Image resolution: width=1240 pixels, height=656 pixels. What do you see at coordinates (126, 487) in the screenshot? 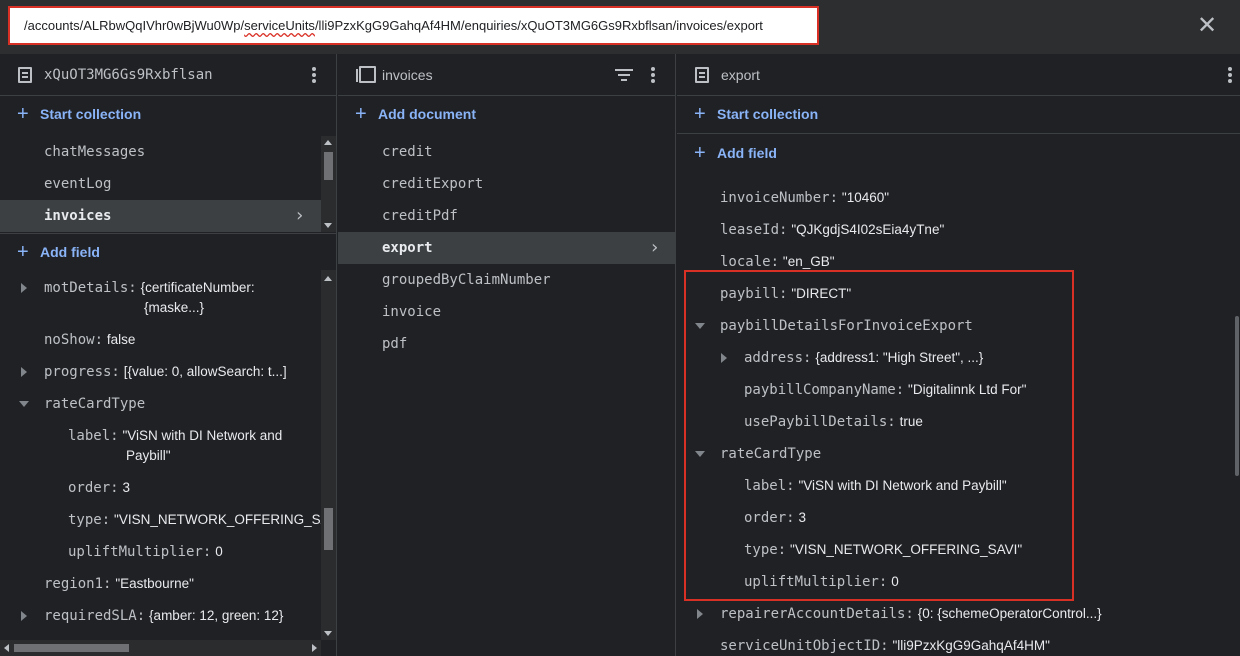
I see `field-value: 3` at bounding box center [126, 487].